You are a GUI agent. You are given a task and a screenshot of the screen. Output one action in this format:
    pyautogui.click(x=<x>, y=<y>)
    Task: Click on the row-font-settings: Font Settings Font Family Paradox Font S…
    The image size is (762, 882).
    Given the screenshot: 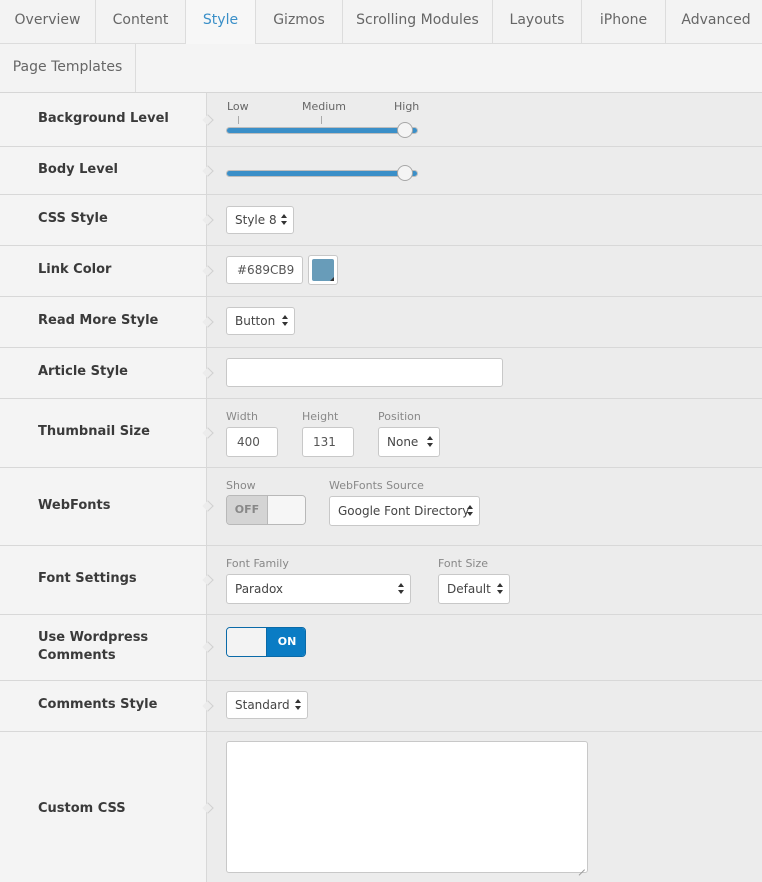 What is the action you would take?
    pyautogui.click(x=381, y=580)
    